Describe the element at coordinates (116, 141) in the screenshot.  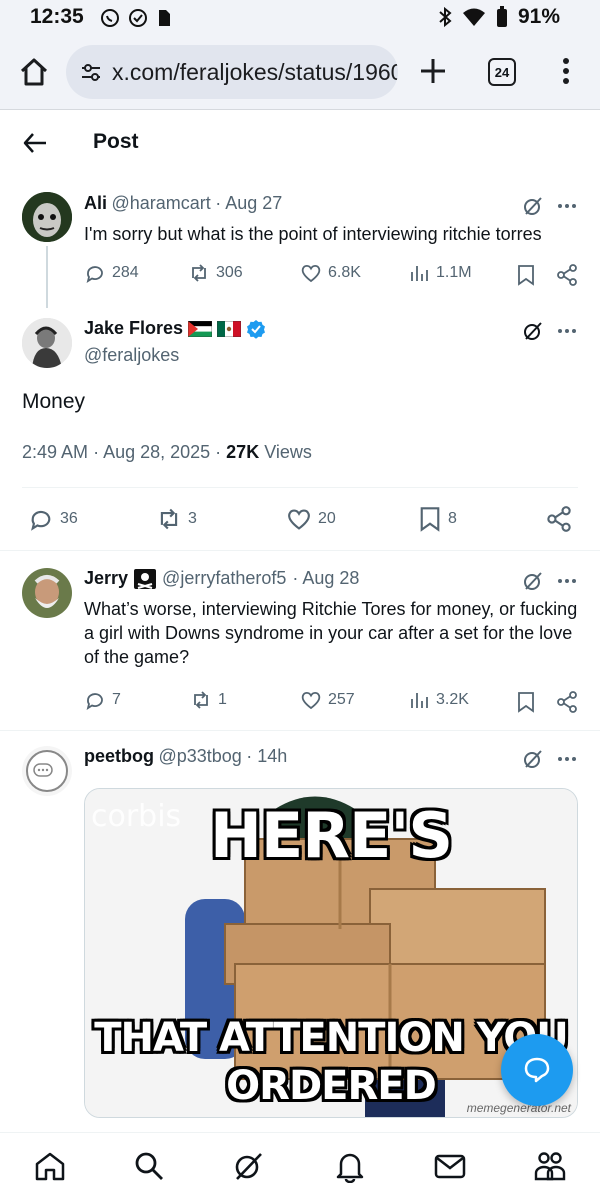
I see `page-title: Post` at that location.